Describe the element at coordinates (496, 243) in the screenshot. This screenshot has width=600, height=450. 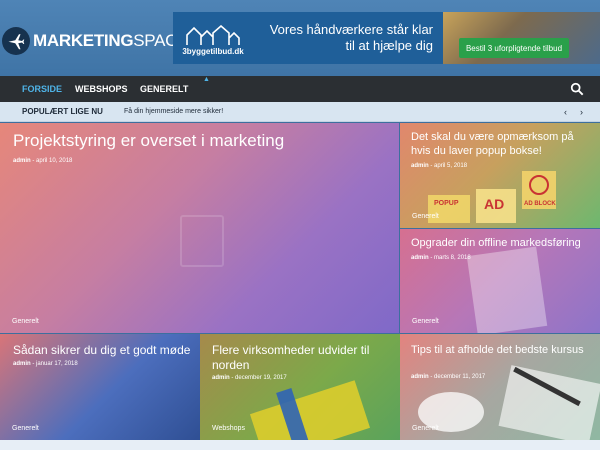
I see `post-title: Opgrader din offline markedsføring` at that location.